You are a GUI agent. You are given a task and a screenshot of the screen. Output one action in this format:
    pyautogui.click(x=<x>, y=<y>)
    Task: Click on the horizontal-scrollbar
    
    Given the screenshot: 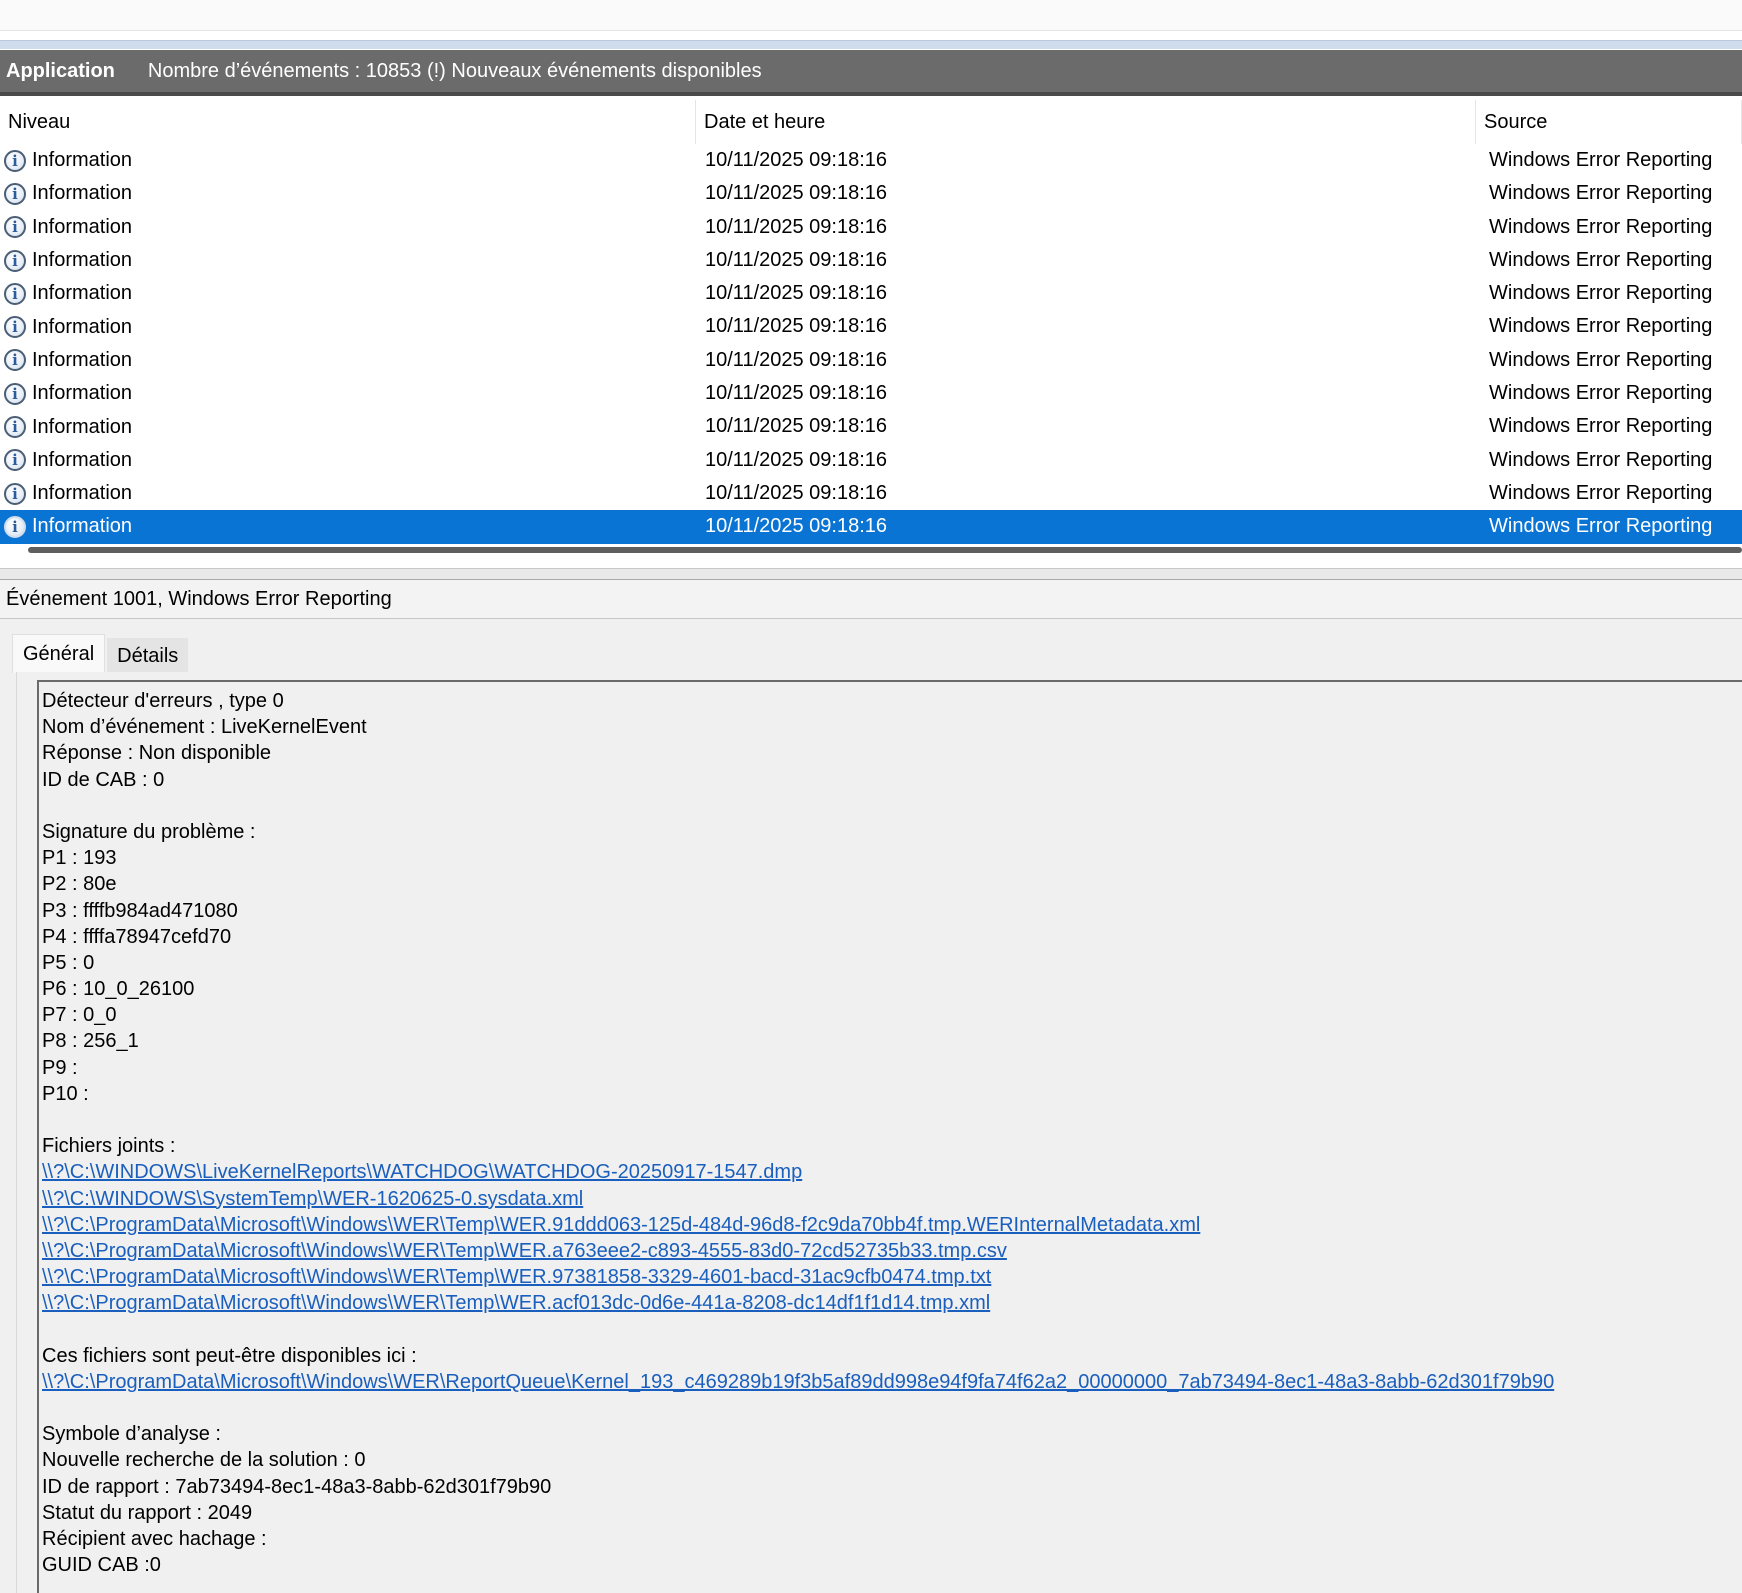 What is the action you would take?
    pyautogui.click(x=871, y=550)
    